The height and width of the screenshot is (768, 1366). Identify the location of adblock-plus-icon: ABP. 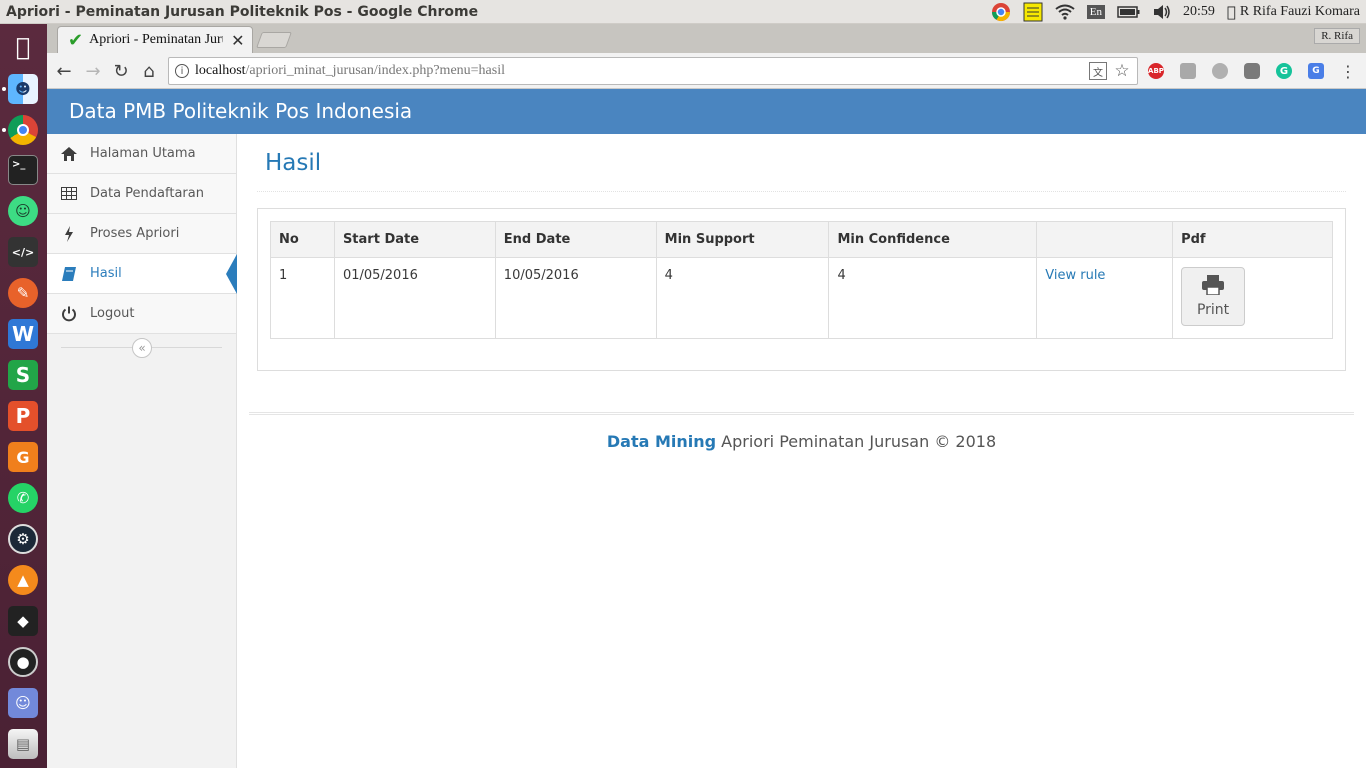
(1156, 71).